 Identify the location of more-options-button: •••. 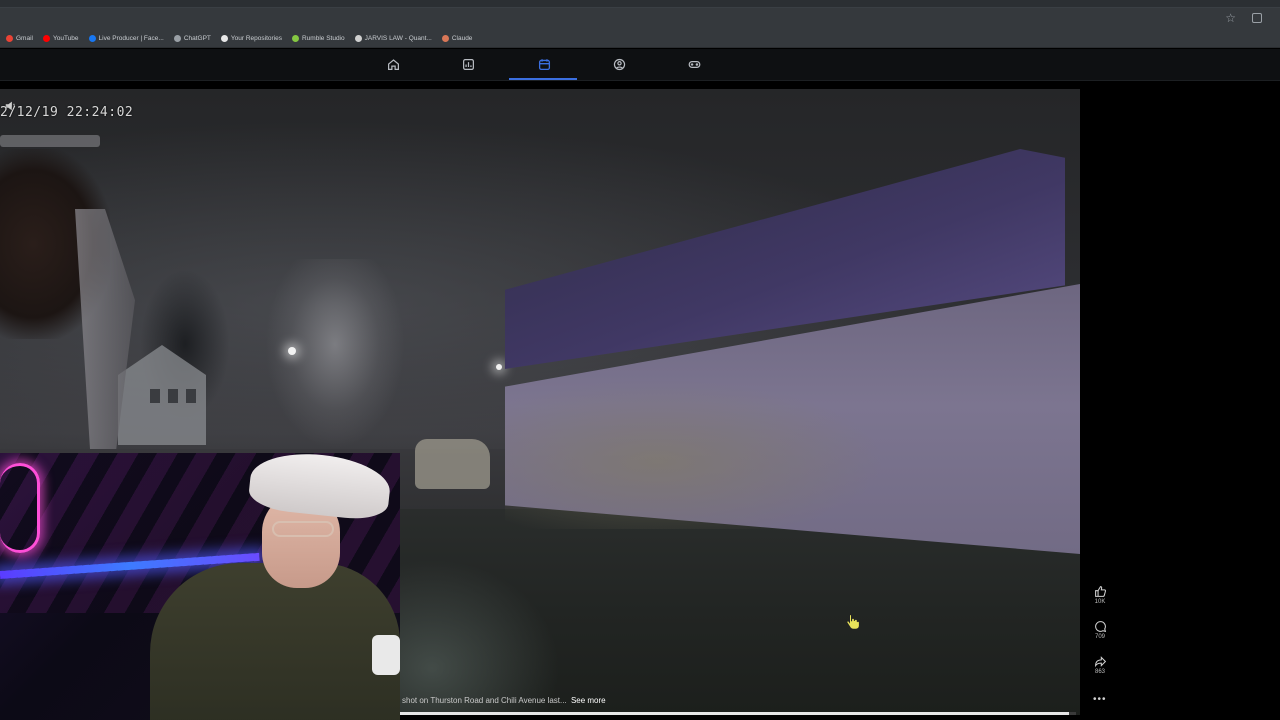
(1100, 699).